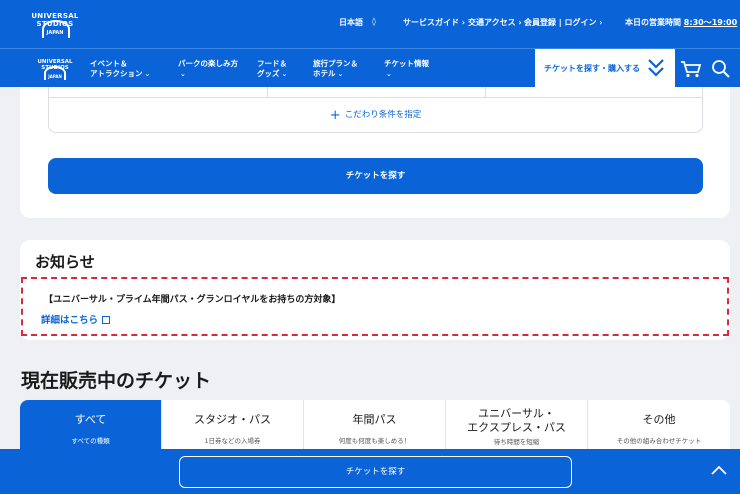 The width and height of the screenshot is (740, 494). I want to click on notice-text: 【ユニバーサル・プライム年間パス・グランロイヤルをお持ちの方対象】, so click(192, 300).